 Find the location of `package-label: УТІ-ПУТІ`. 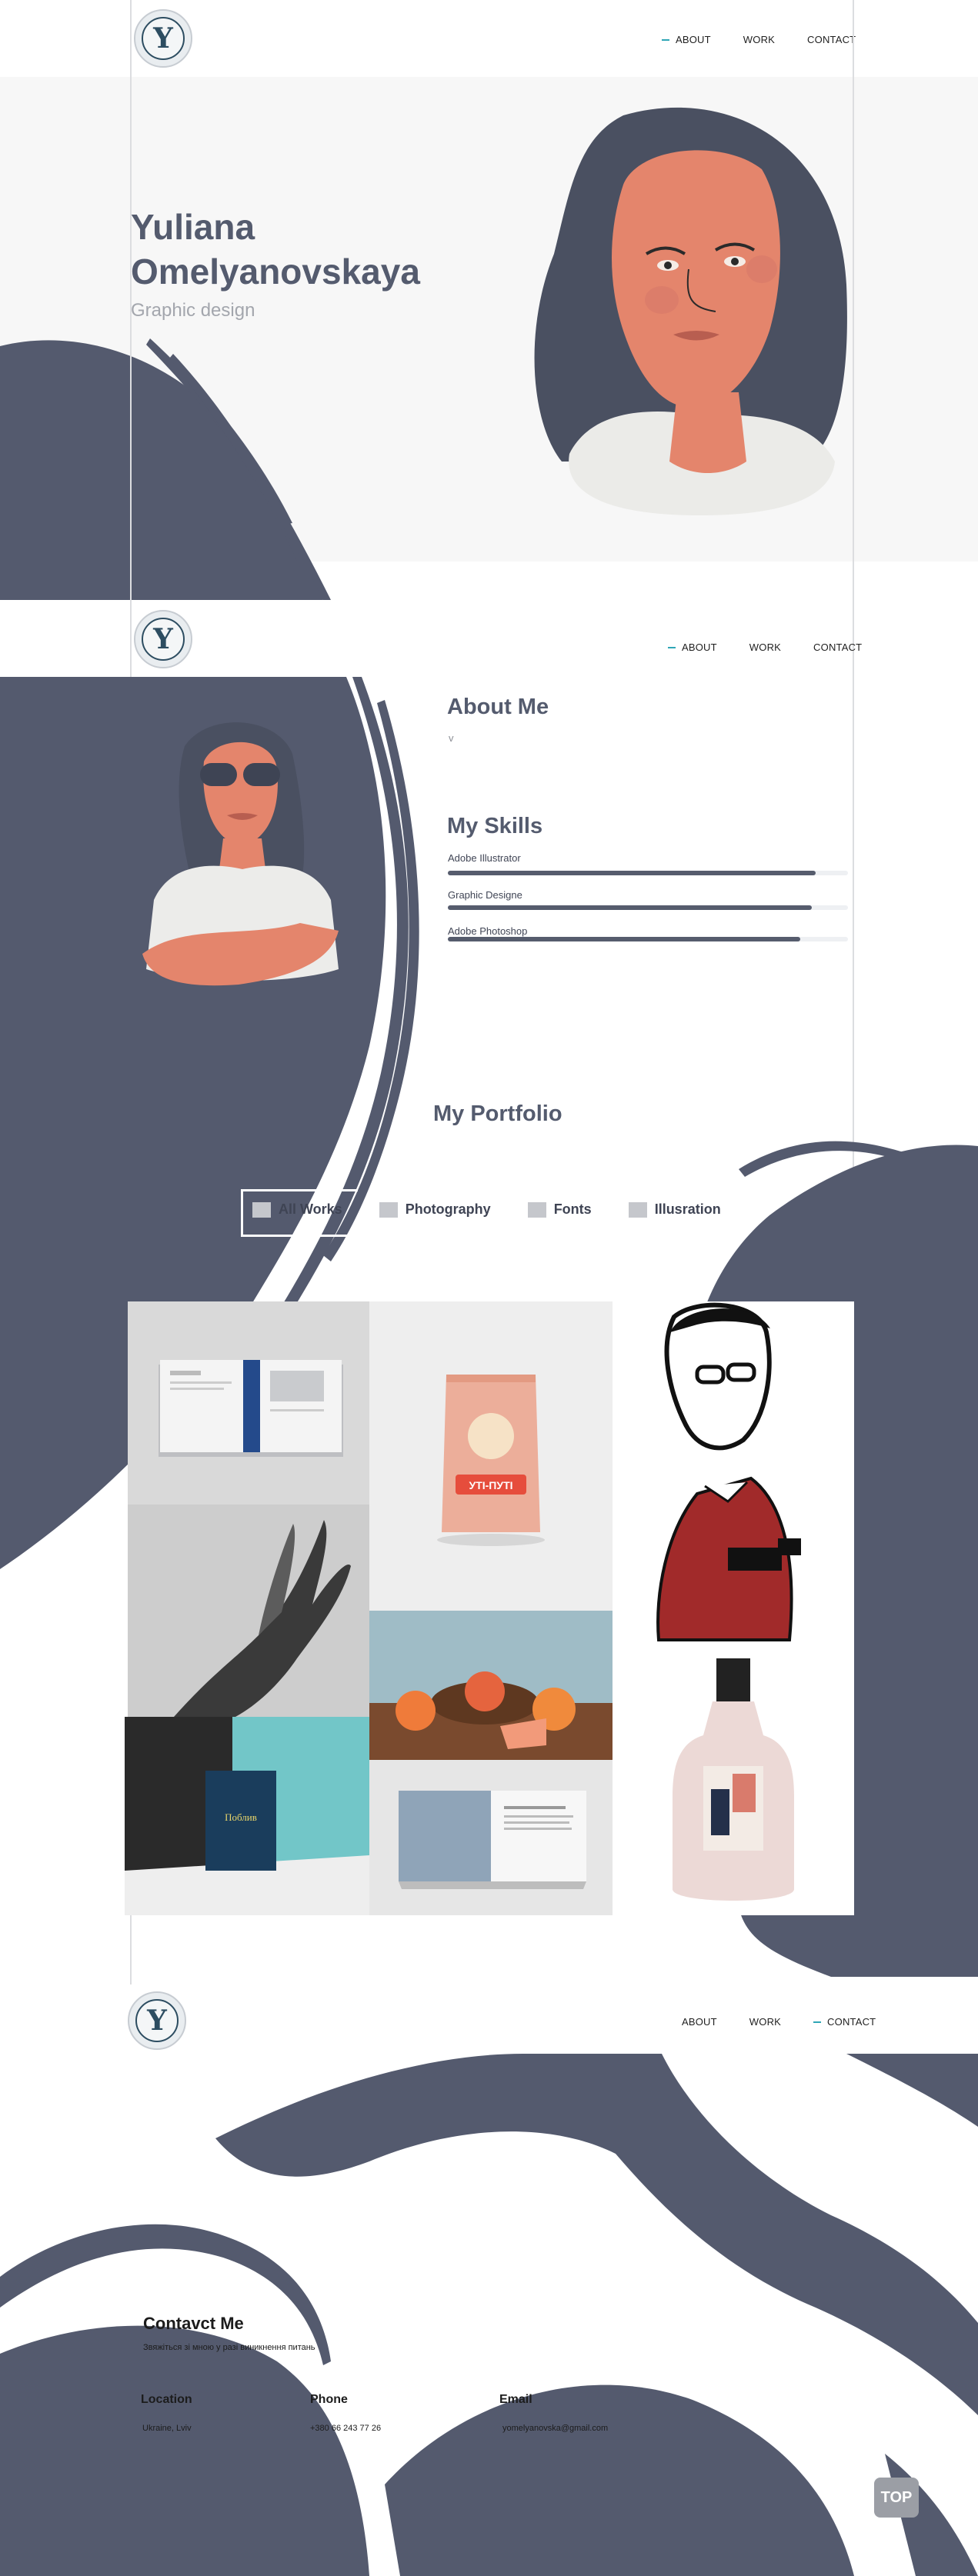

package-label: УТІ-ПУТІ is located at coordinates (490, 1485).